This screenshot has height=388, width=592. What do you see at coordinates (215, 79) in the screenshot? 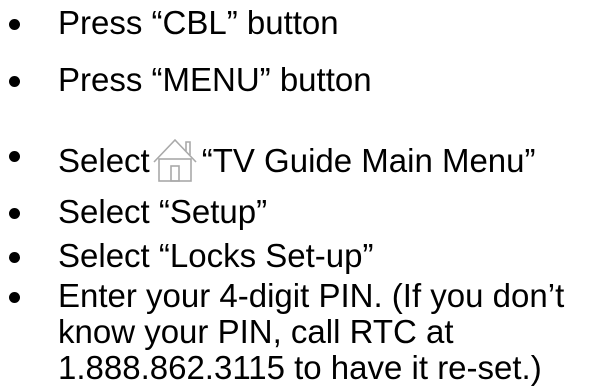
I see `step-text: Press “MENU” button` at bounding box center [215, 79].